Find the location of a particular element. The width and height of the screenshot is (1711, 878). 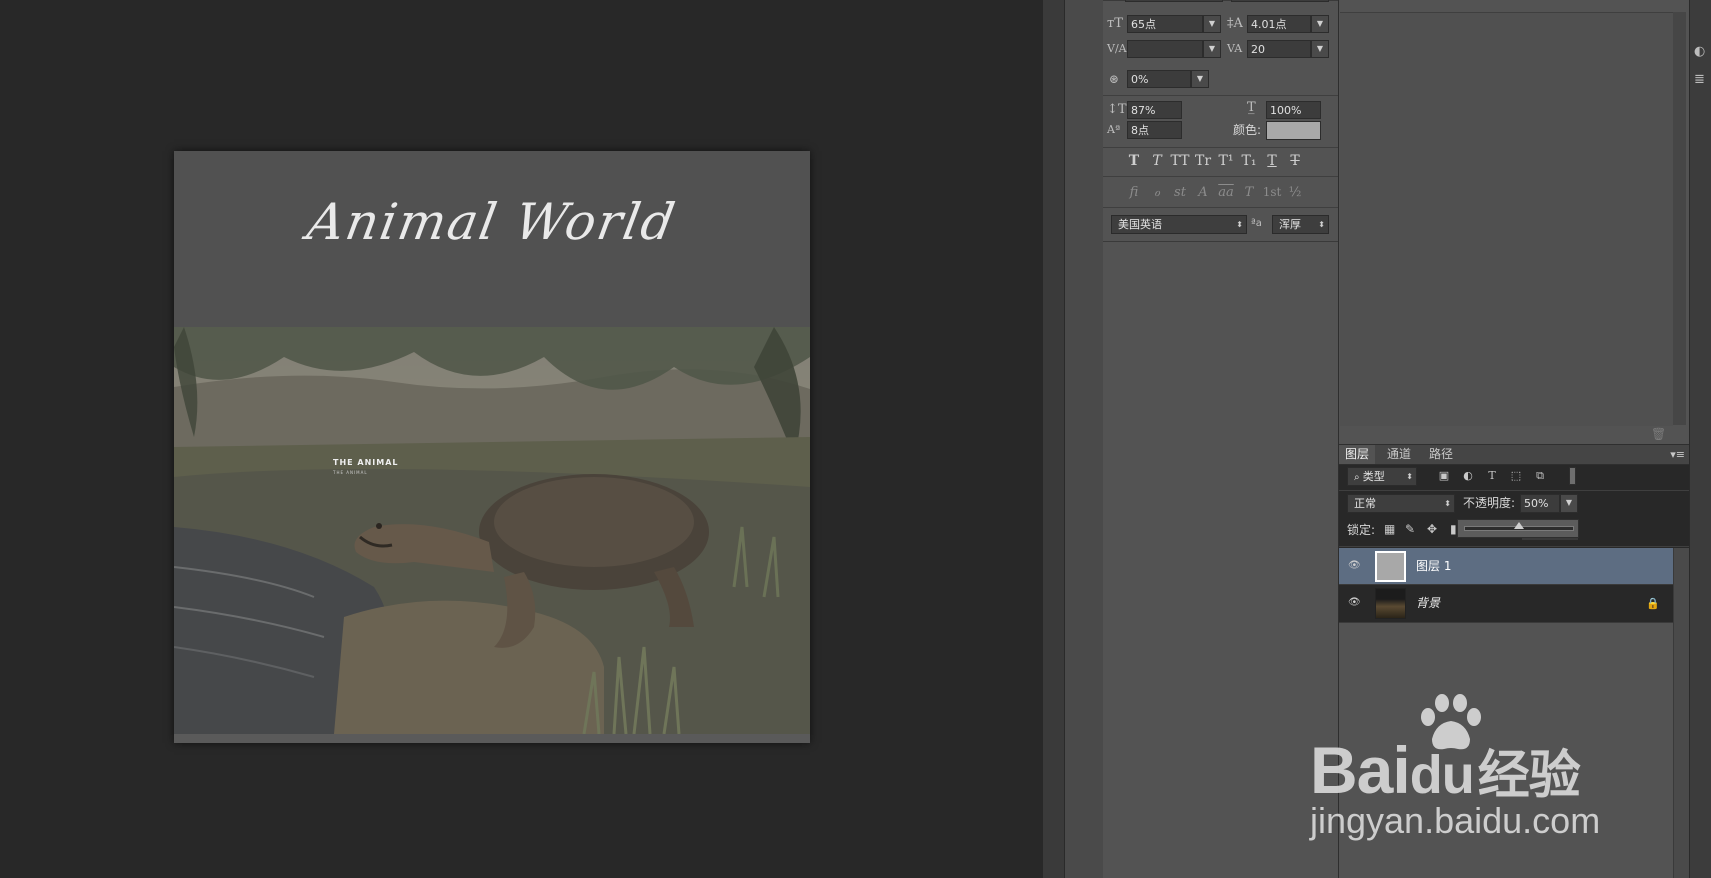

upper-panel-scrollbar is located at coordinates (1679, 218).